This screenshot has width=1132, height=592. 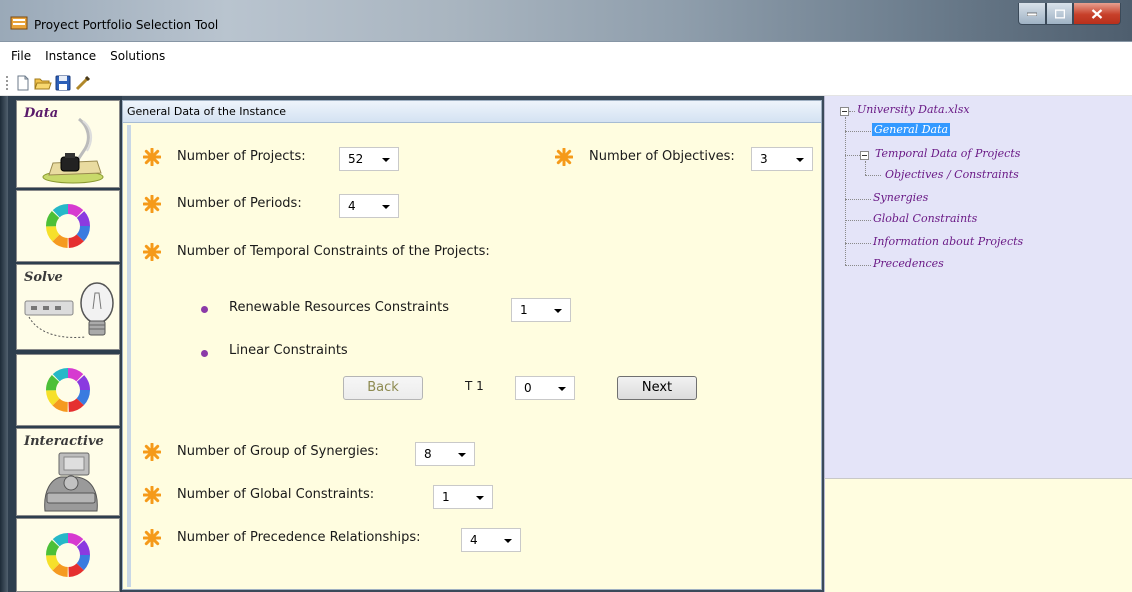 What do you see at coordinates (528, 388) in the screenshot?
I see `period-value: 0` at bounding box center [528, 388].